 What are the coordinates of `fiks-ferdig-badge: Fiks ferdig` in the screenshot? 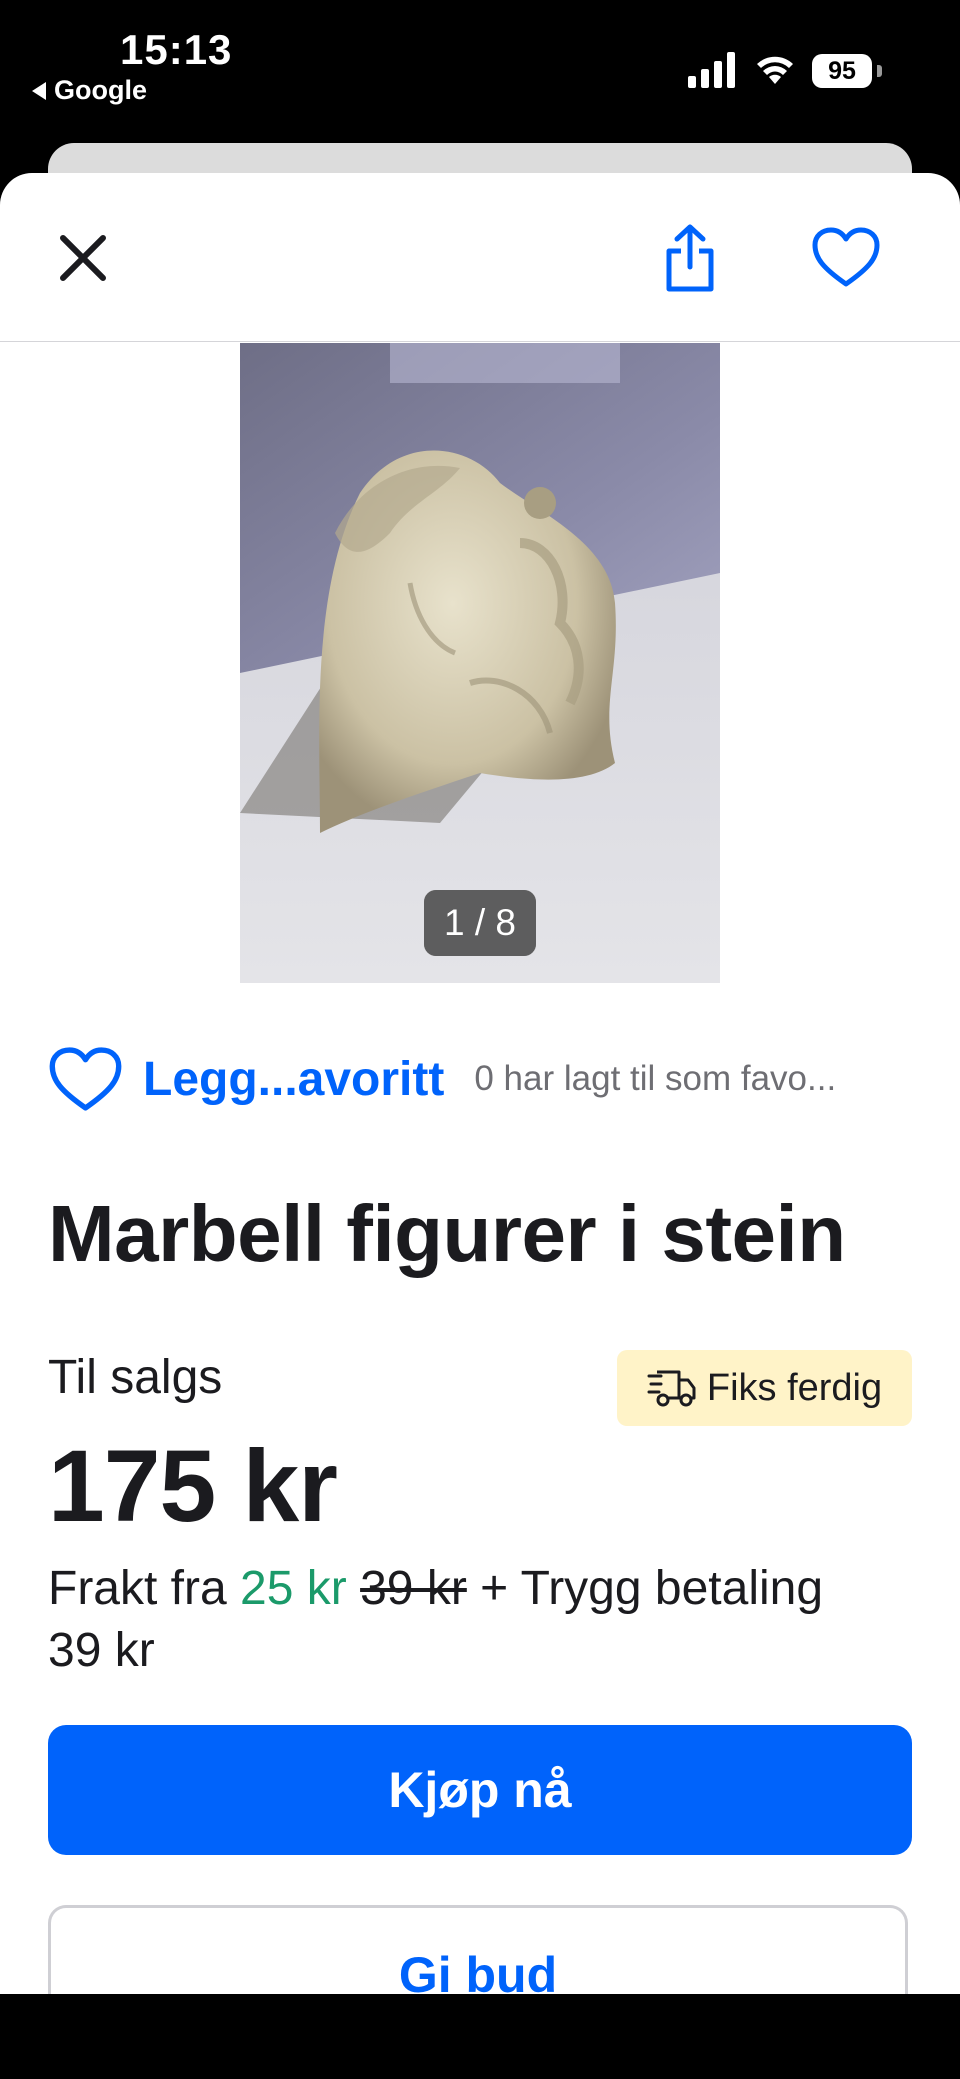 It's located at (764, 1388).